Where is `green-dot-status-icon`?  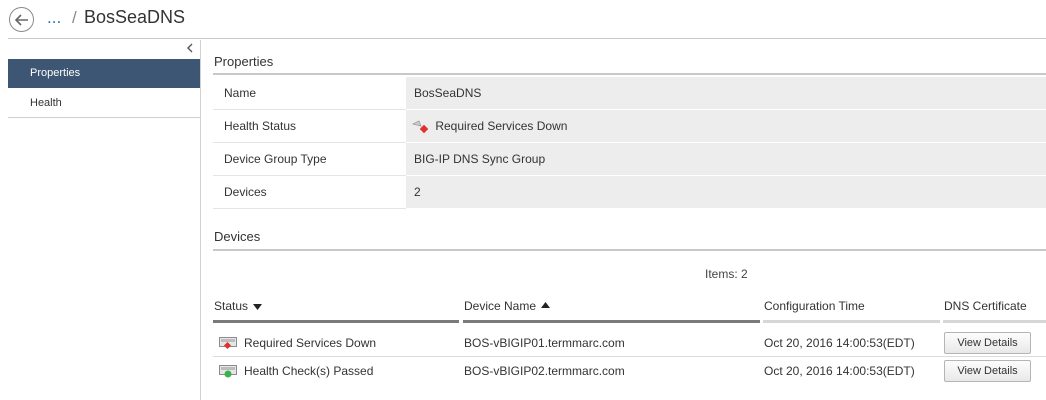 green-dot-status-icon is located at coordinates (228, 371).